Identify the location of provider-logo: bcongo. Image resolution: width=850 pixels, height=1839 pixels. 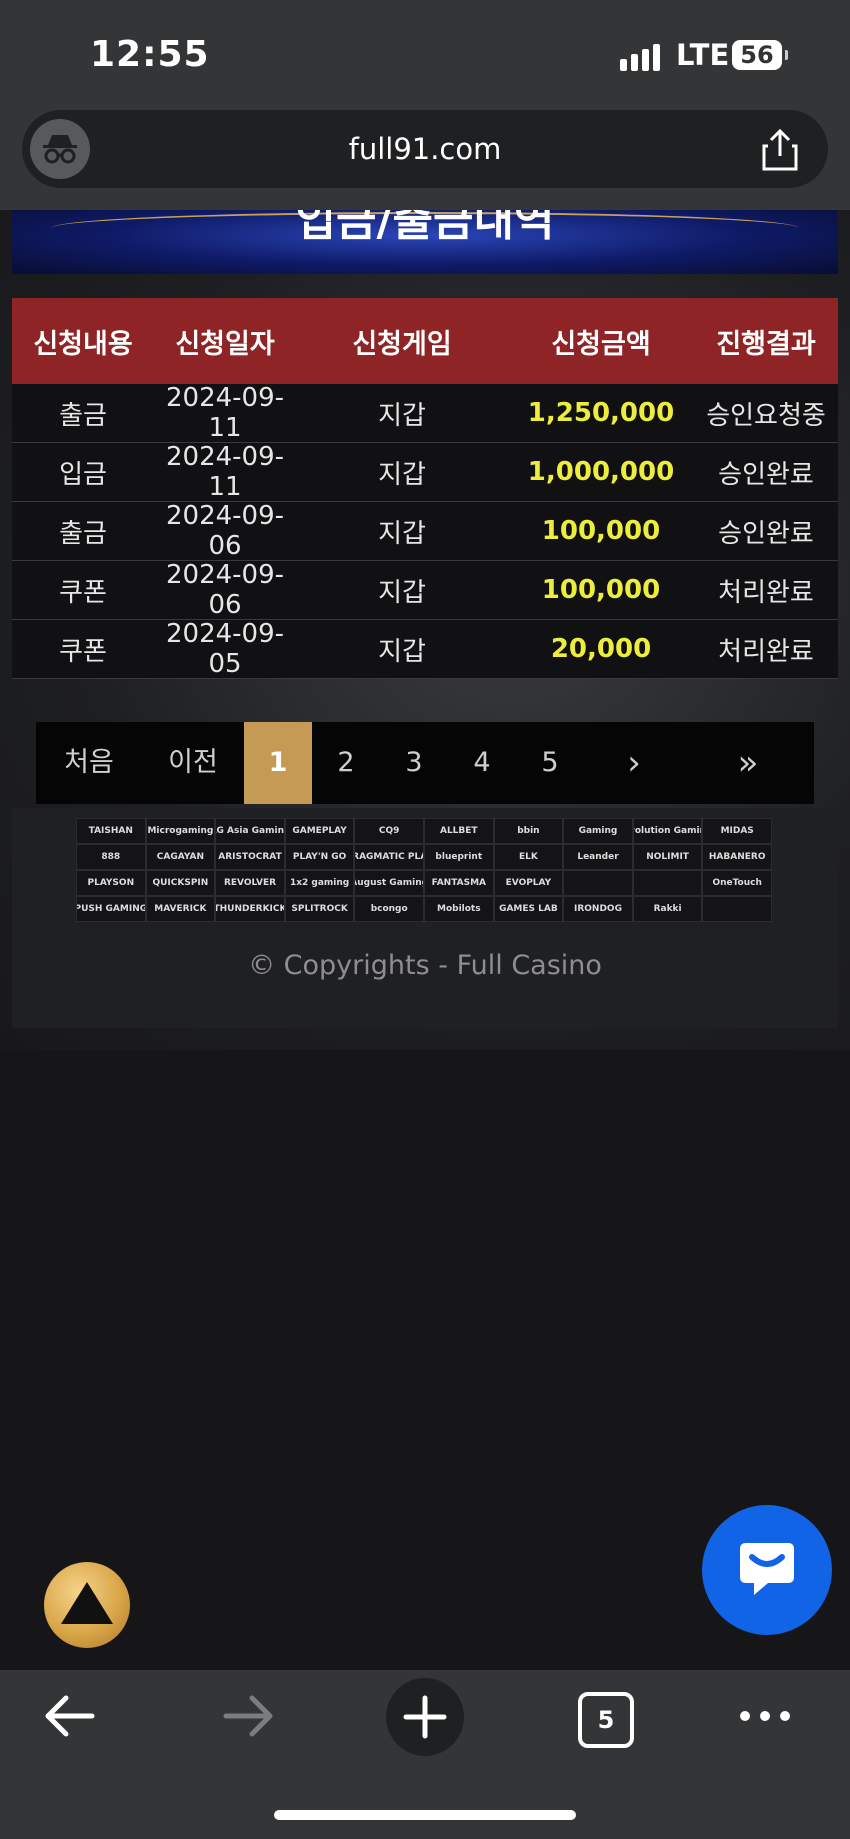
(389, 909).